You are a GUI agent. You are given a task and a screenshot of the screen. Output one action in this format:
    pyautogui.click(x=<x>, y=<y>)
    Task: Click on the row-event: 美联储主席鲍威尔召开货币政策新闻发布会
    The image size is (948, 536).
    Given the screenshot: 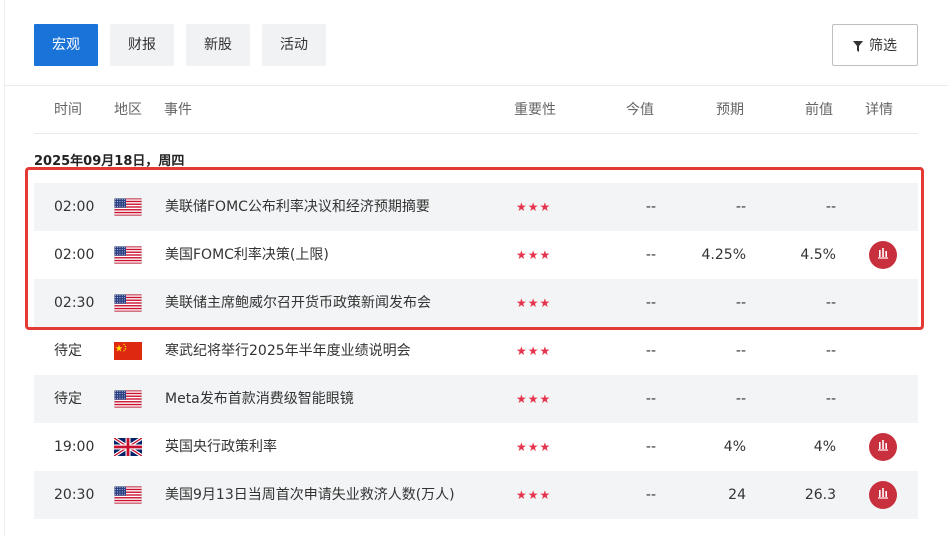 What is the action you would take?
    pyautogui.click(x=298, y=303)
    